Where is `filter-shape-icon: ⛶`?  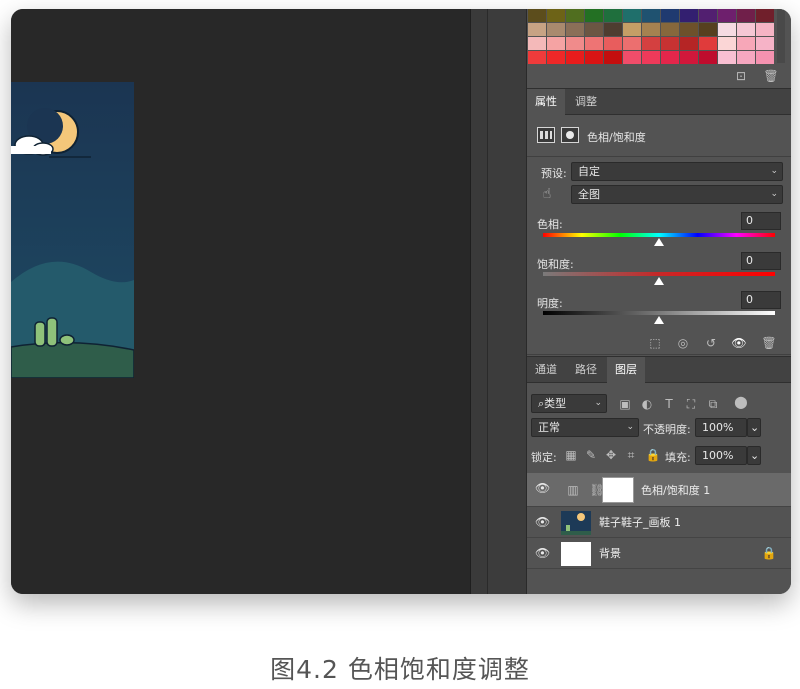
filter-shape-icon: ⛶ is located at coordinates (691, 404).